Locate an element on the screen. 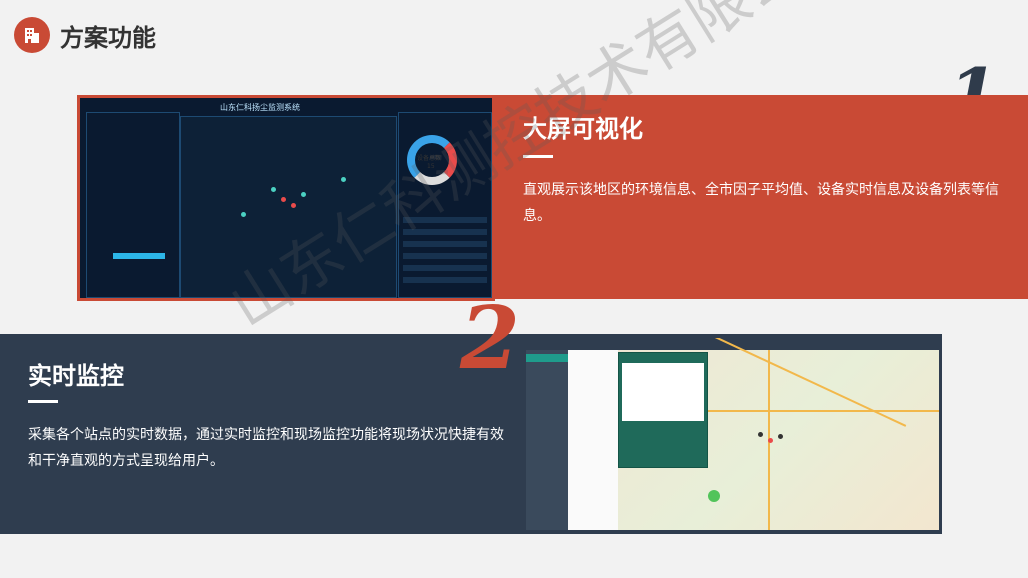 This screenshot has height=578, width=1028. device-info-popup is located at coordinates (663, 410).